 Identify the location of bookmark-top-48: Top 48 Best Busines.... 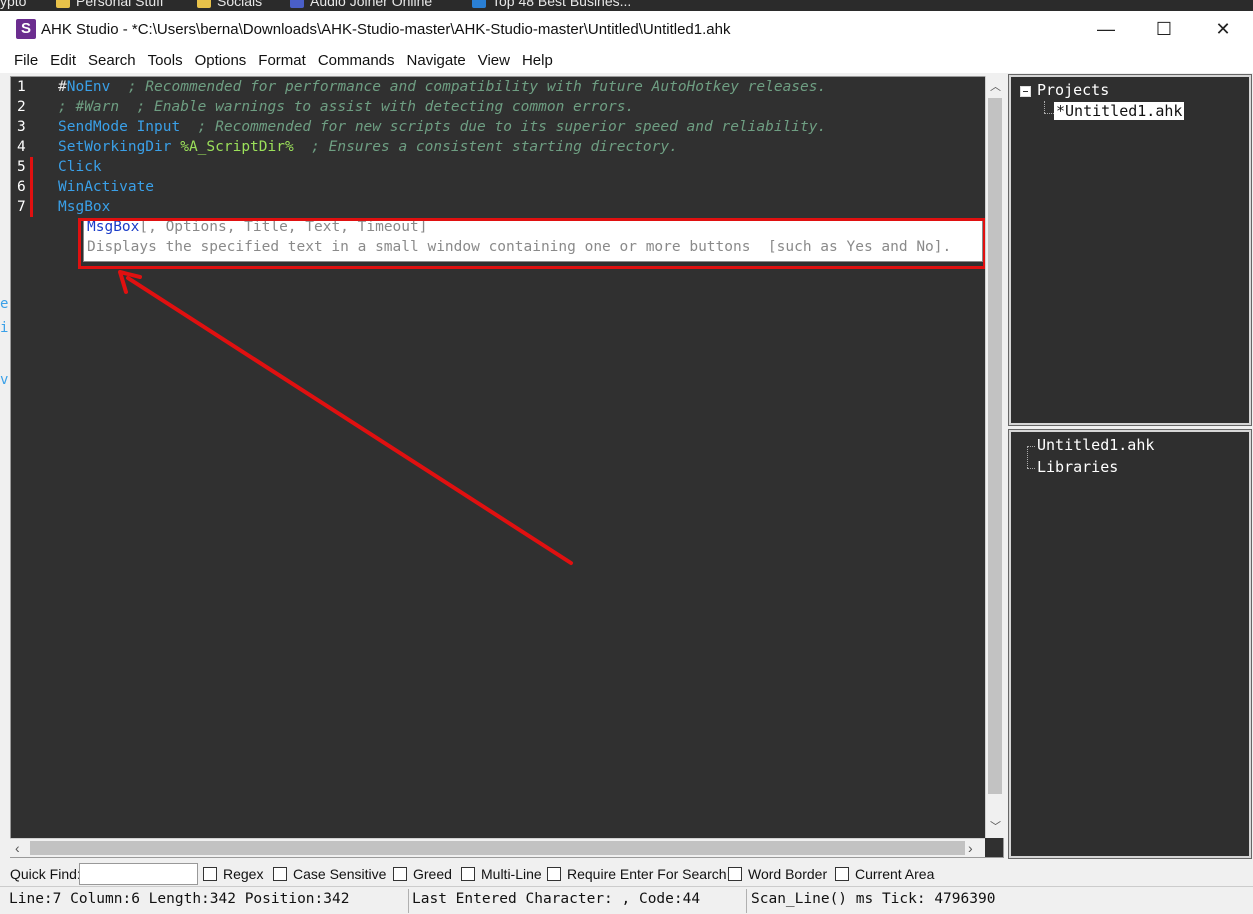
(551, 4).